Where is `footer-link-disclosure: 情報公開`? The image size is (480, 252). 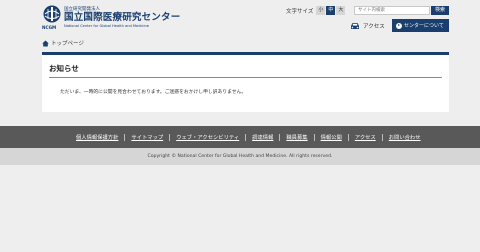 footer-link-disclosure: 情報公開 is located at coordinates (331, 137).